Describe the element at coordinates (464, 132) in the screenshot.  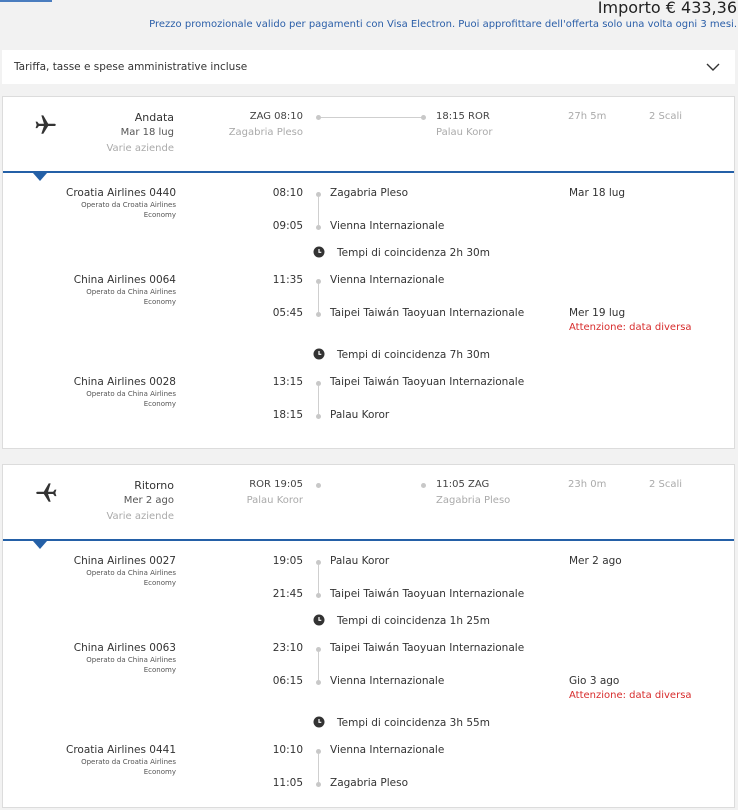
I see `summary-arrival-city: Palau Koror` at that location.